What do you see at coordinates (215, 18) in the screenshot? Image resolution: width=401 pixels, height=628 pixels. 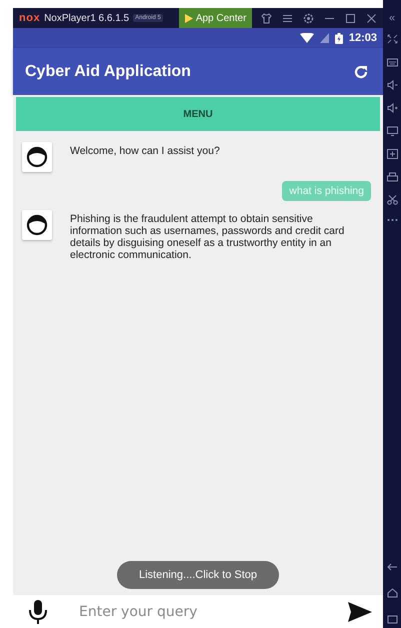 I see `app-center-button: App Center` at bounding box center [215, 18].